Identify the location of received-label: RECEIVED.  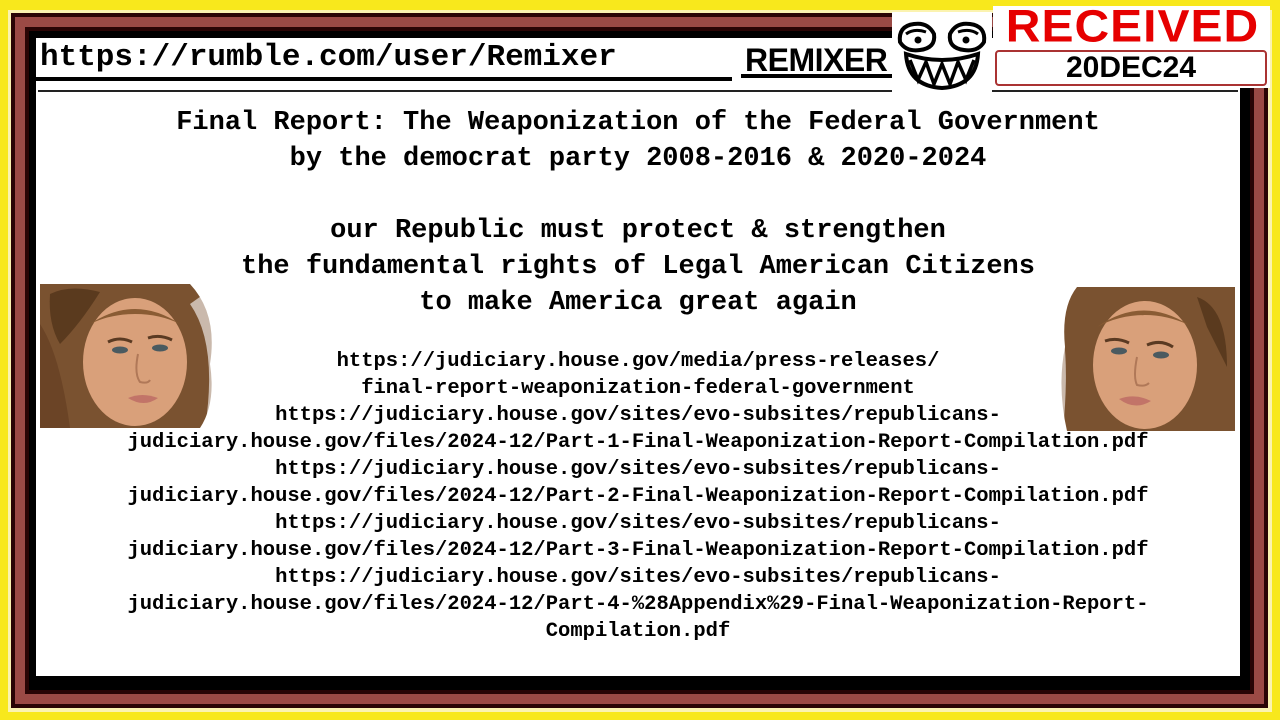
(1132, 26).